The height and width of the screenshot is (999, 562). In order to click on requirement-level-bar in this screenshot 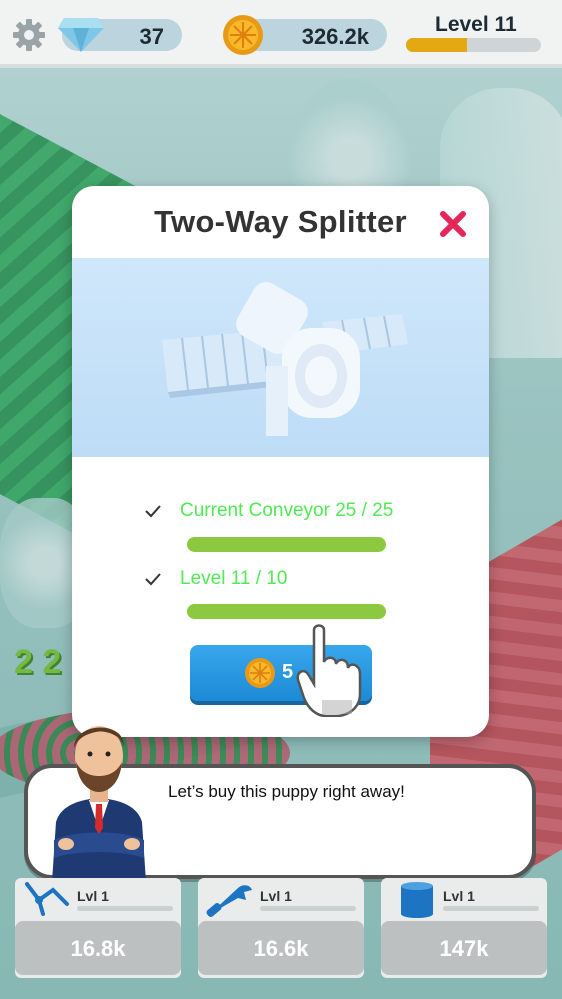, I will do `click(286, 611)`.